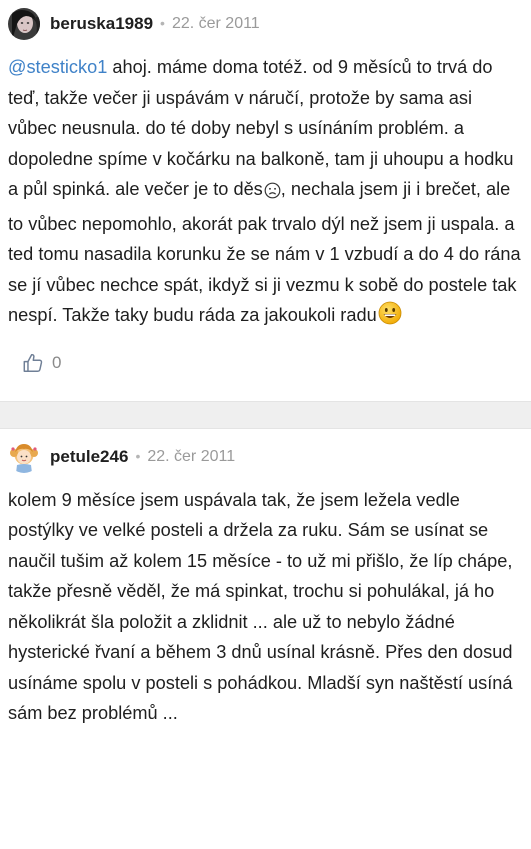  Describe the element at coordinates (390, 318) in the screenshot. I see `grinning-face-emoji-icon` at that location.